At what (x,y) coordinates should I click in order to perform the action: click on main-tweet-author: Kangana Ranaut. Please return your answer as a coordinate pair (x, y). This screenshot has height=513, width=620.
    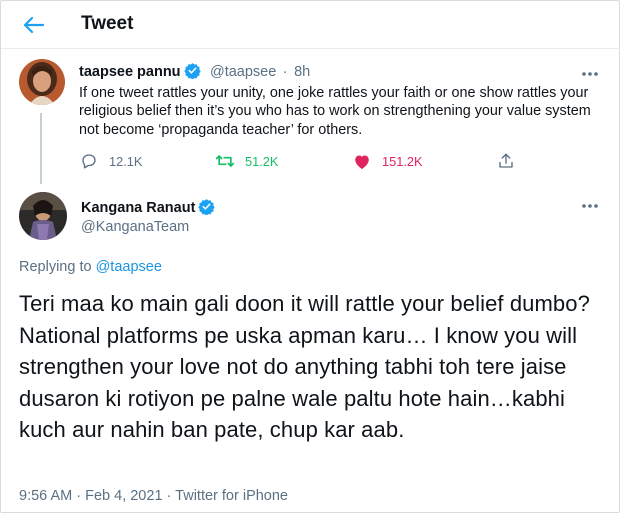
    Looking at the image, I should click on (148, 209).